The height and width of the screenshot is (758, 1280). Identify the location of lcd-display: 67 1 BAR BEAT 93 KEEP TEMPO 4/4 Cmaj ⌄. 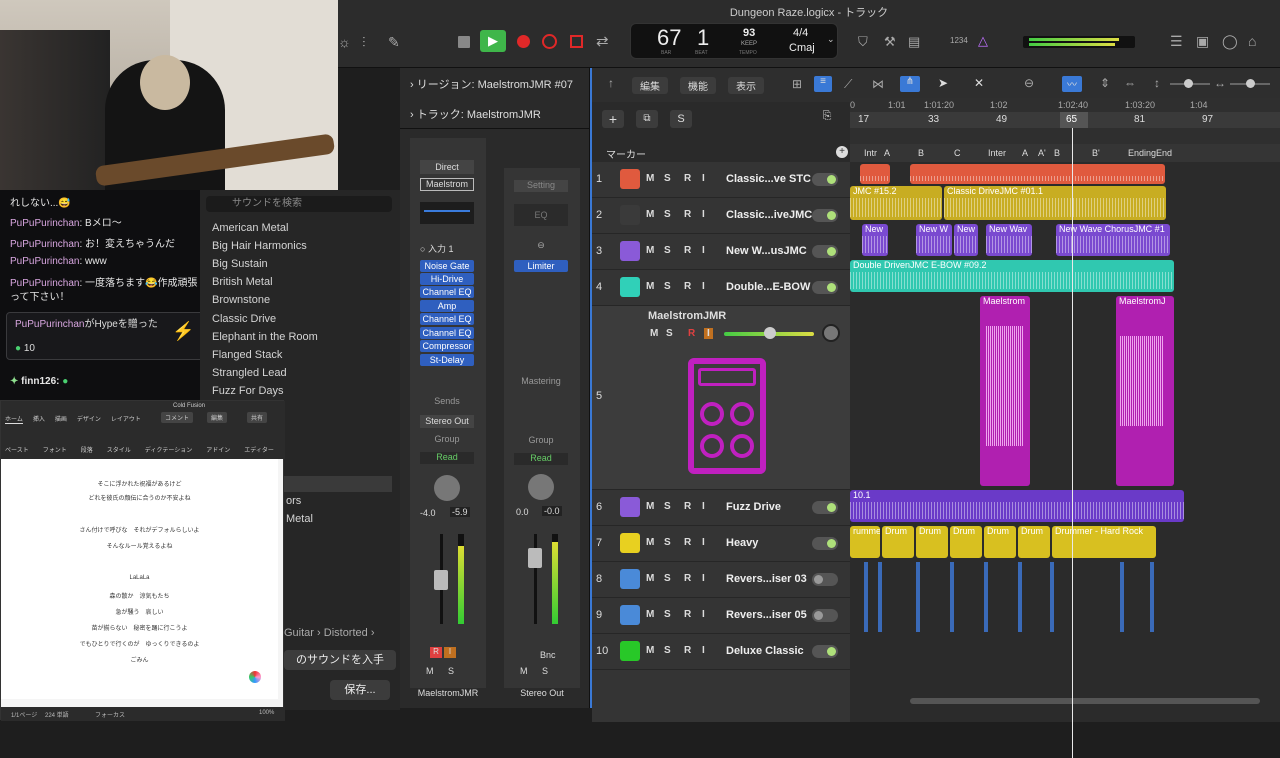
(734, 41).